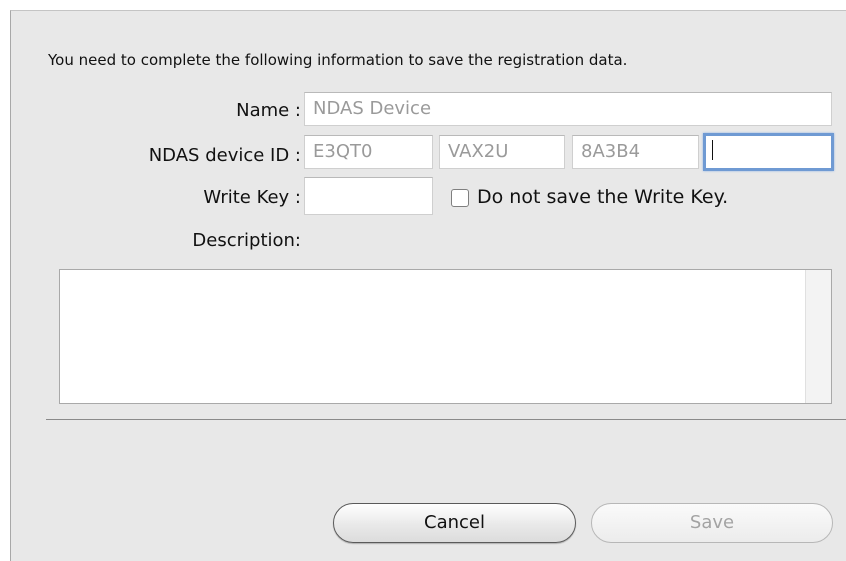 The width and height of the screenshot is (846, 561). I want to click on name-label: Name :, so click(268, 110).